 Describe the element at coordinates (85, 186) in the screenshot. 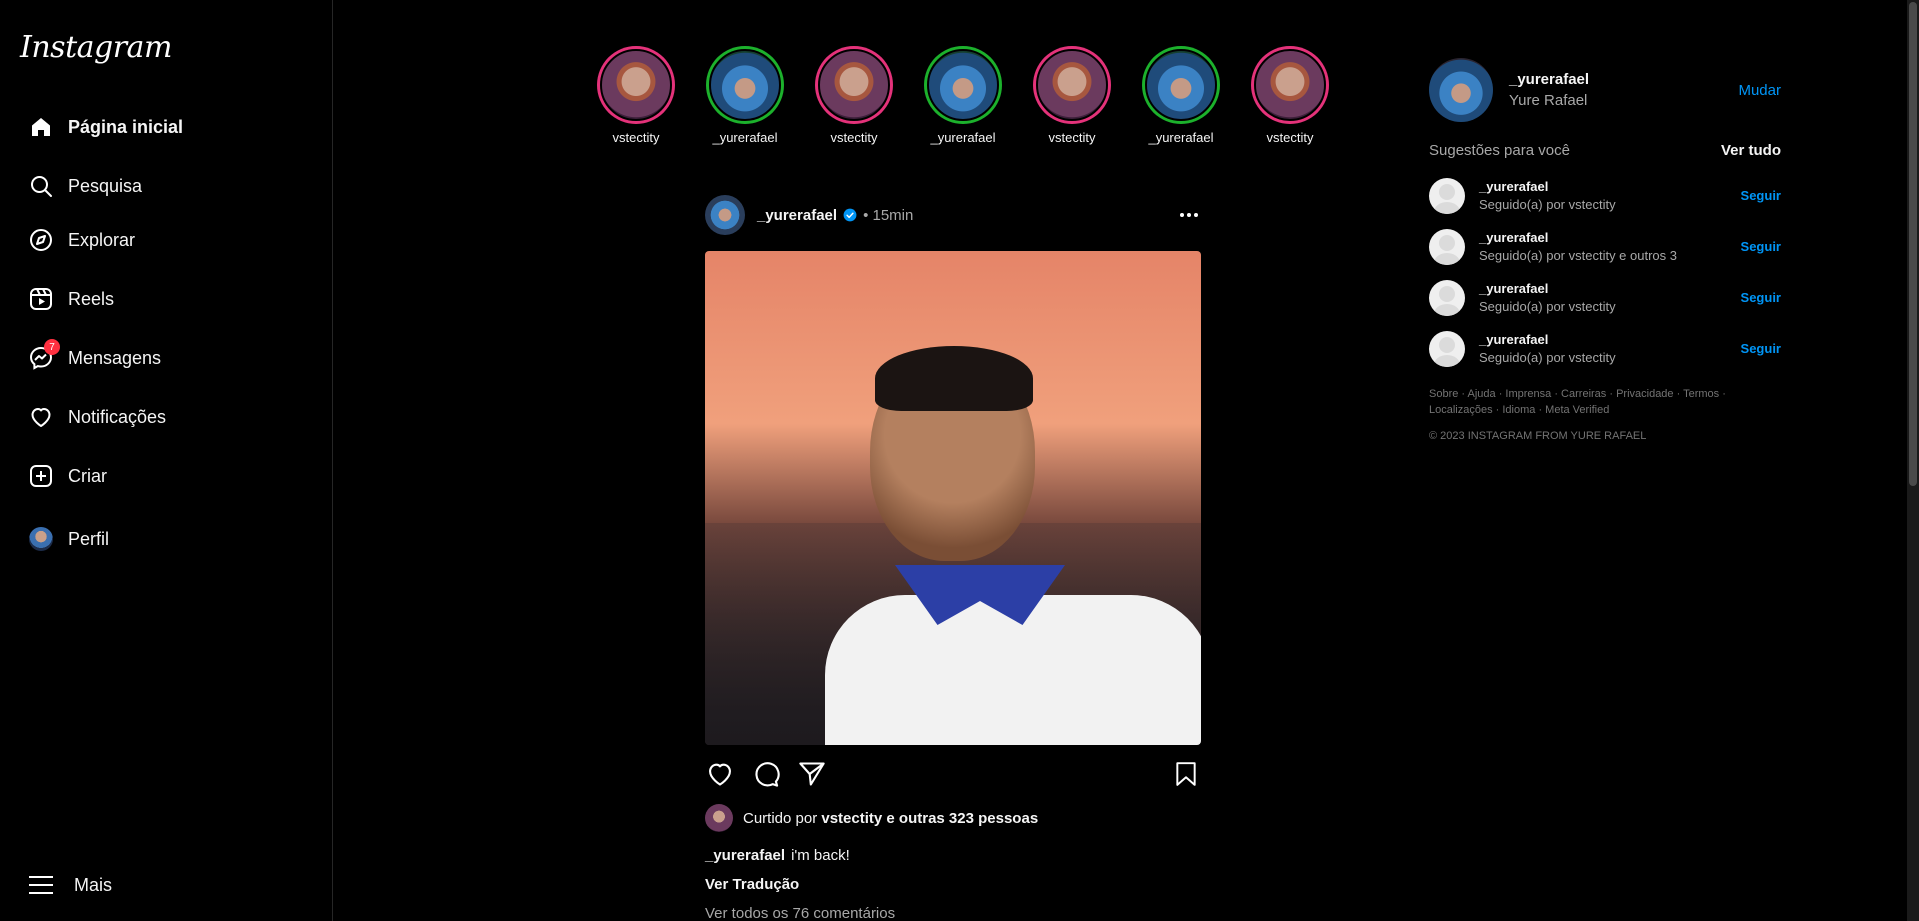

I see `sidebar-item-search: Pesquisa` at that location.